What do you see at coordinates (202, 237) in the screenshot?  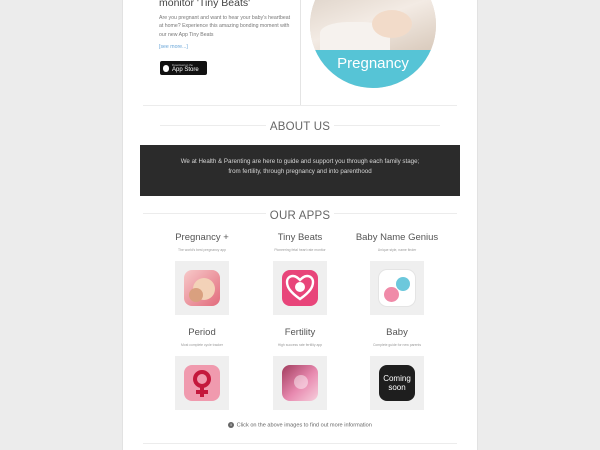 I see `app-name-pregnancy: Pregnancy +` at bounding box center [202, 237].